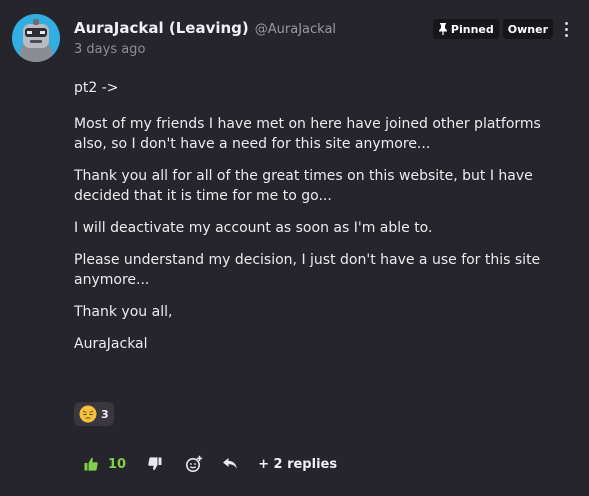 The image size is (589, 496). I want to click on post-actions: 10 + 2 replies, so click(210, 464).